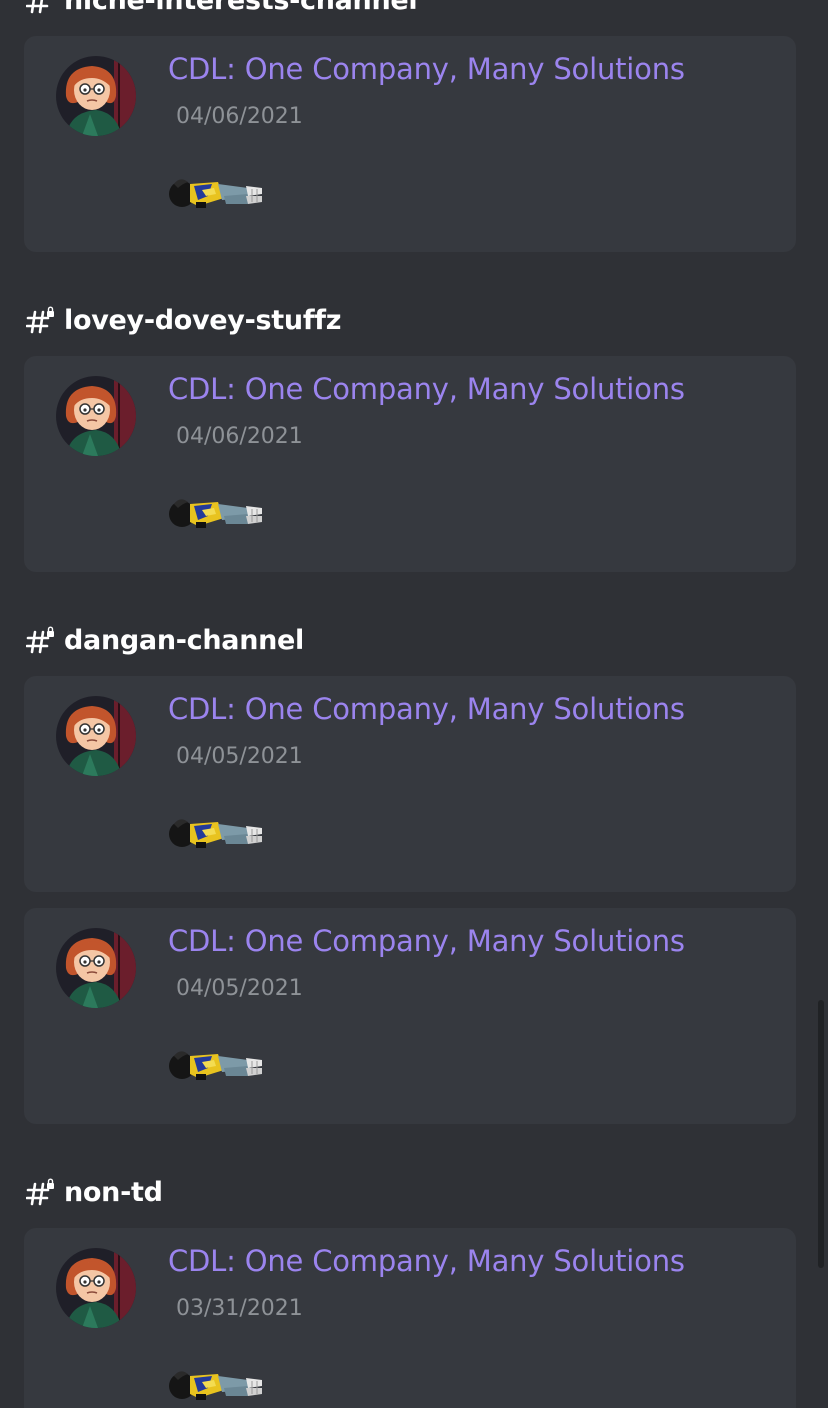 Image resolution: width=828 pixels, height=1408 pixels. What do you see at coordinates (184, 640) in the screenshot?
I see `channel-name: dangan-channel` at bounding box center [184, 640].